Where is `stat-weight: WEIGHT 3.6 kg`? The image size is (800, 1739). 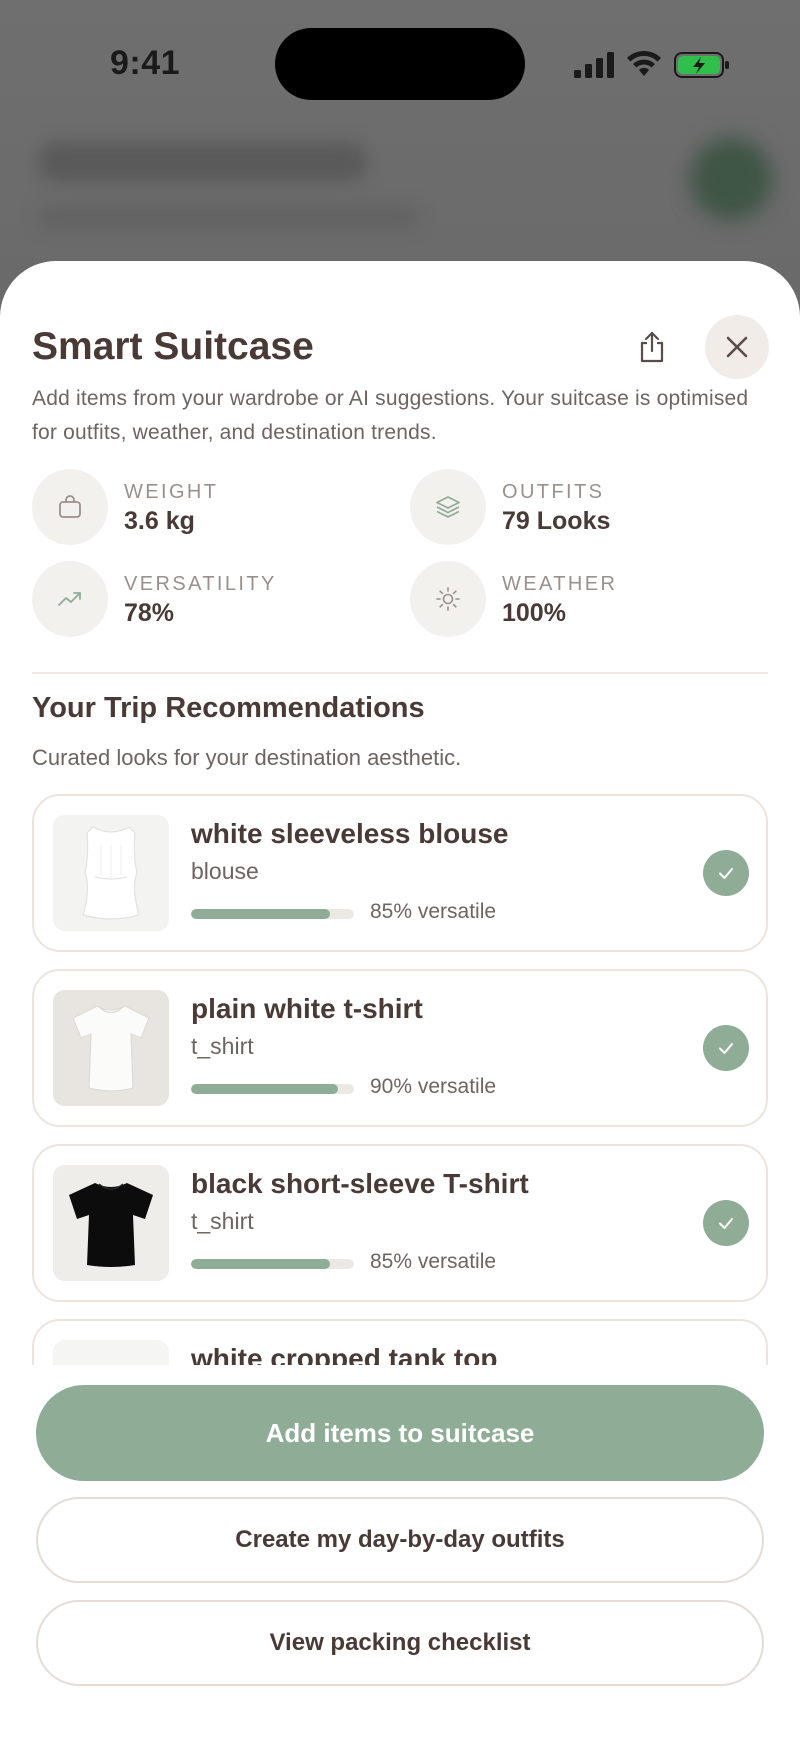
stat-weight: WEIGHT 3.6 kg is located at coordinates (212, 507).